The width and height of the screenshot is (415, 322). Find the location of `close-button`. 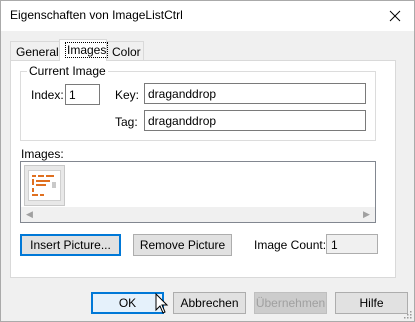

close-button is located at coordinates (394, 16).